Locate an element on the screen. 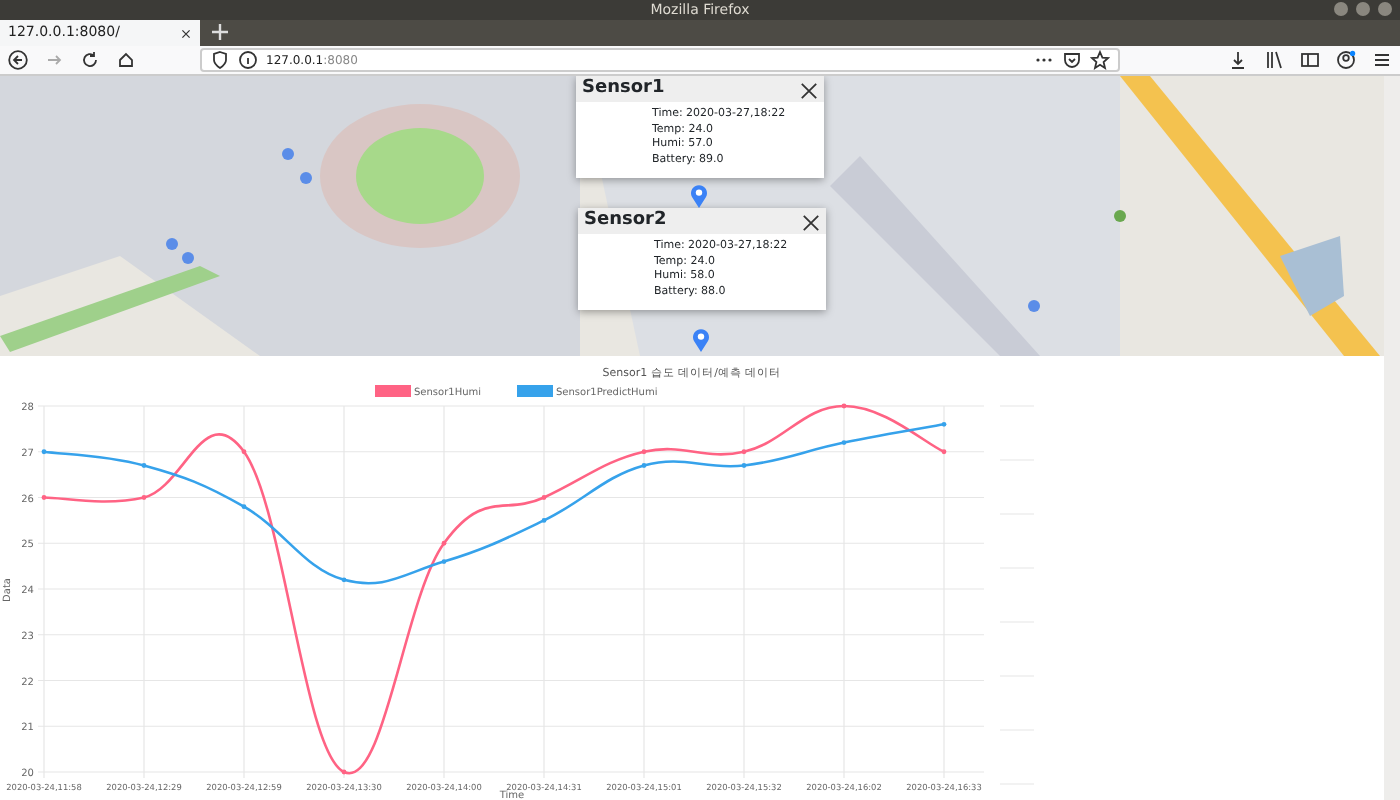 This screenshot has height=800, width=1400. home-icon is located at coordinates (126, 60).